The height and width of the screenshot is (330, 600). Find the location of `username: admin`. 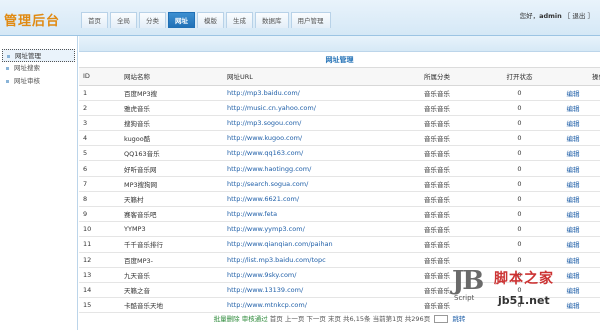

username: admin is located at coordinates (550, 16).